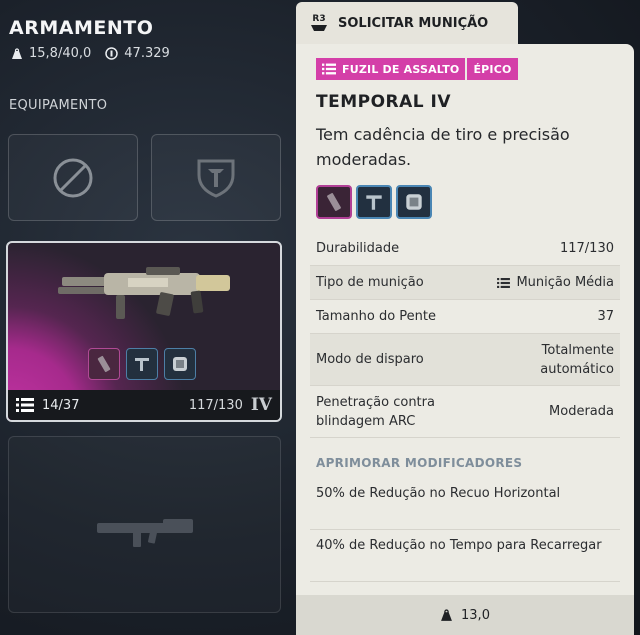  Describe the element at coordinates (144, 405) in the screenshot. I see `weapon-card-footer: 14/37 117/130 IV` at that location.